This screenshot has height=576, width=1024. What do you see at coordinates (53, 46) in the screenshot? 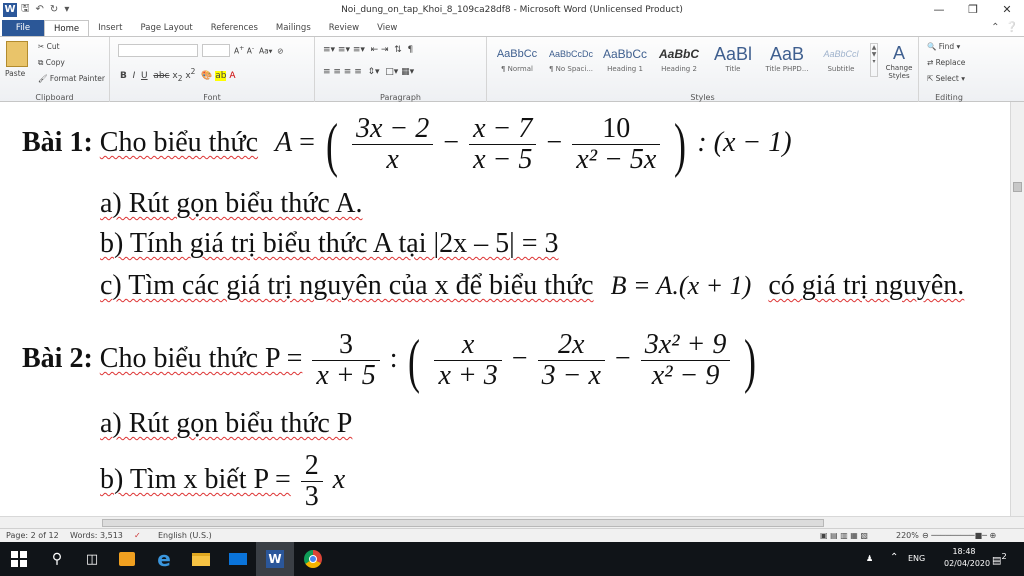
I see `cut-label: Cut` at bounding box center [53, 46].